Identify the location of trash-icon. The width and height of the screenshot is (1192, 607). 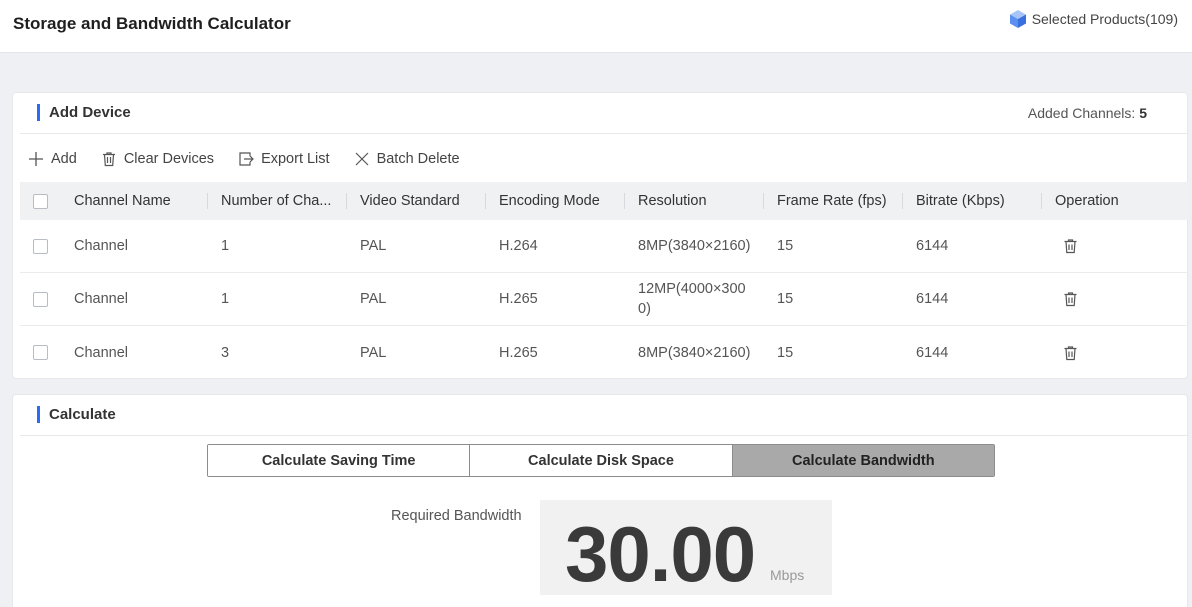
(109, 159).